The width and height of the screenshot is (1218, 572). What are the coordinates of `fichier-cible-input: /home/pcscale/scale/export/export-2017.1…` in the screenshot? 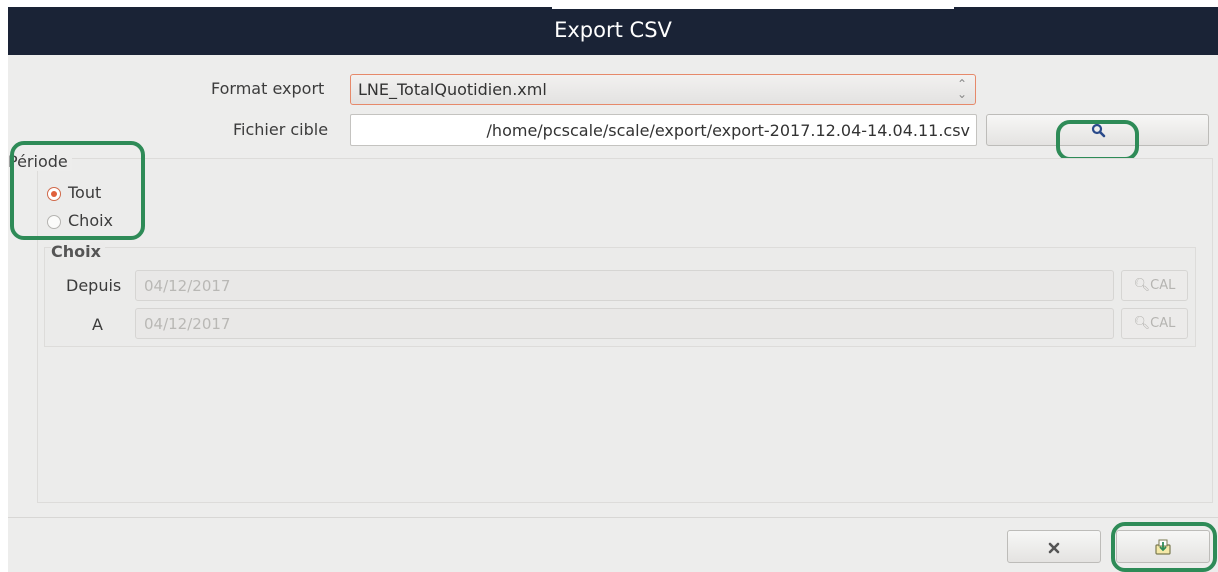 It's located at (663, 130).